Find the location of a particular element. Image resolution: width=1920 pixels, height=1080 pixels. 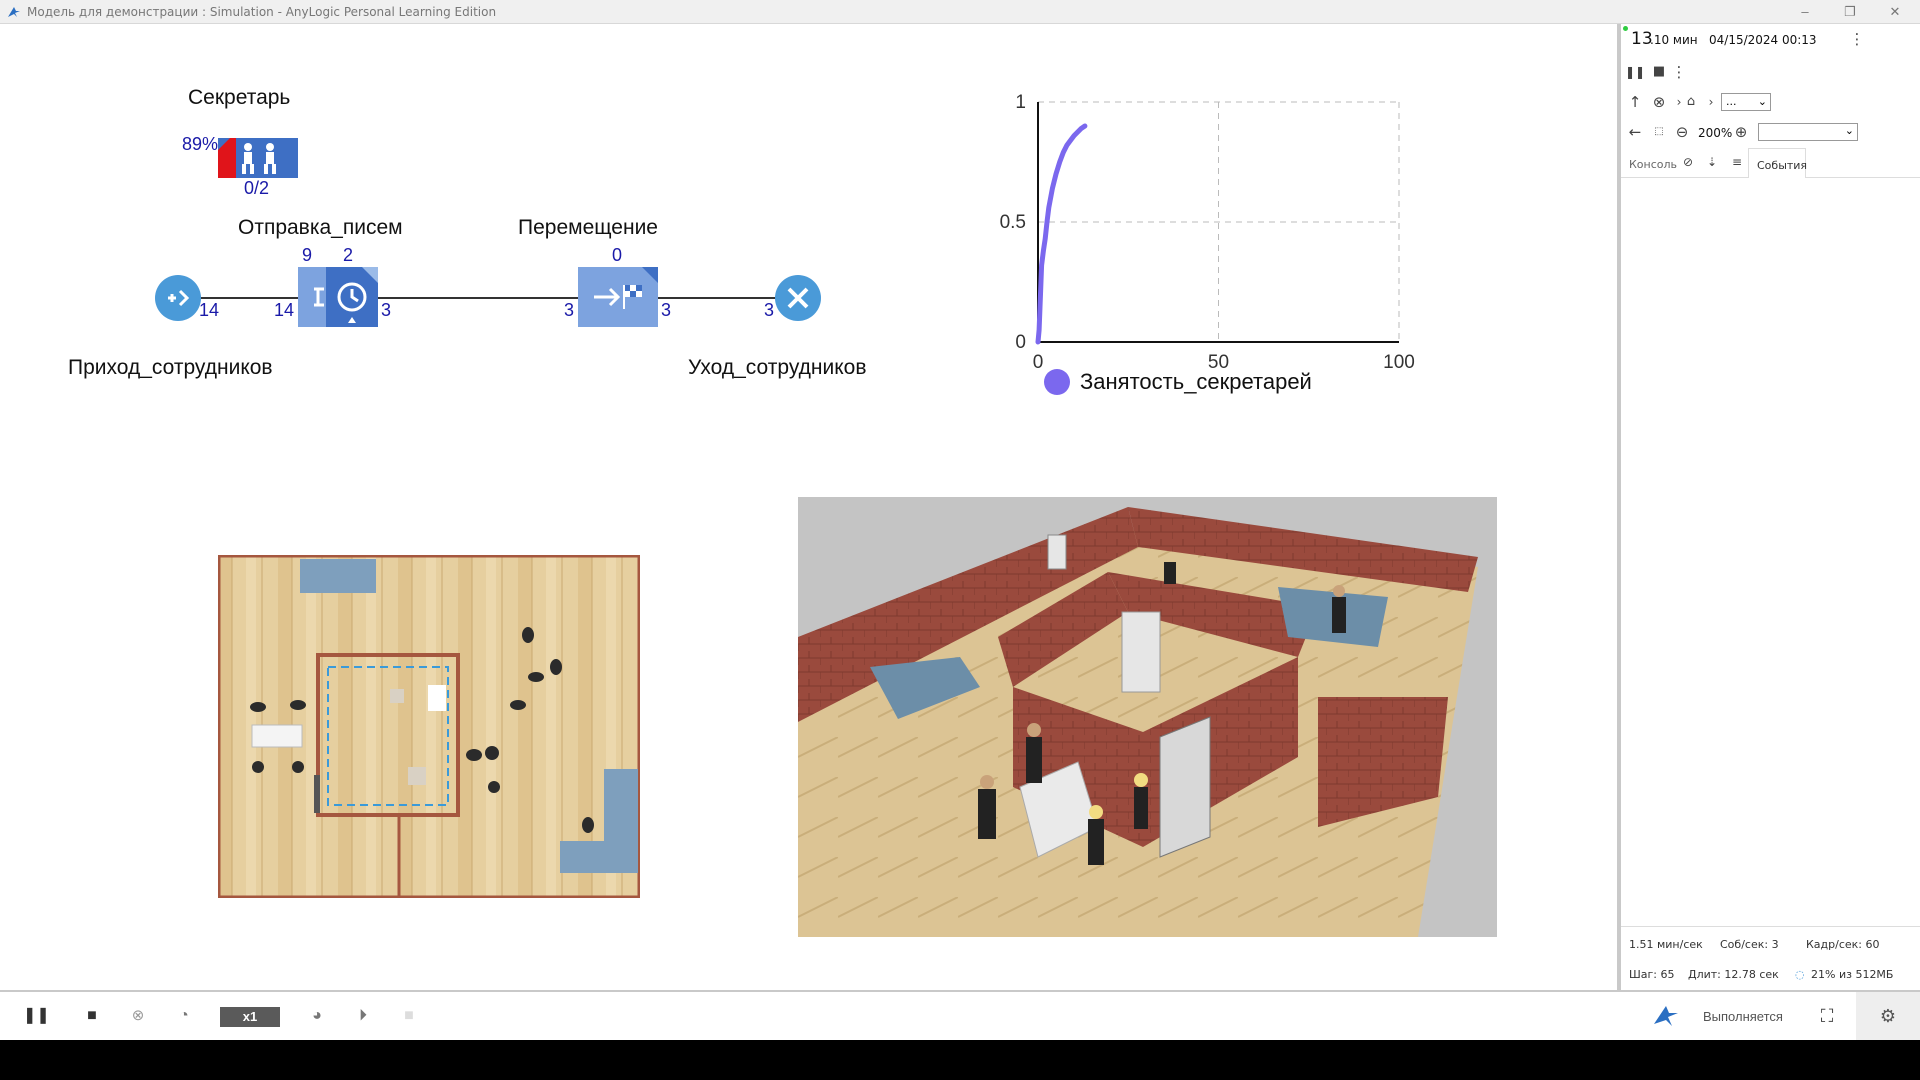

stat-fps: Кадр/сек: 60 is located at coordinates (1843, 944).